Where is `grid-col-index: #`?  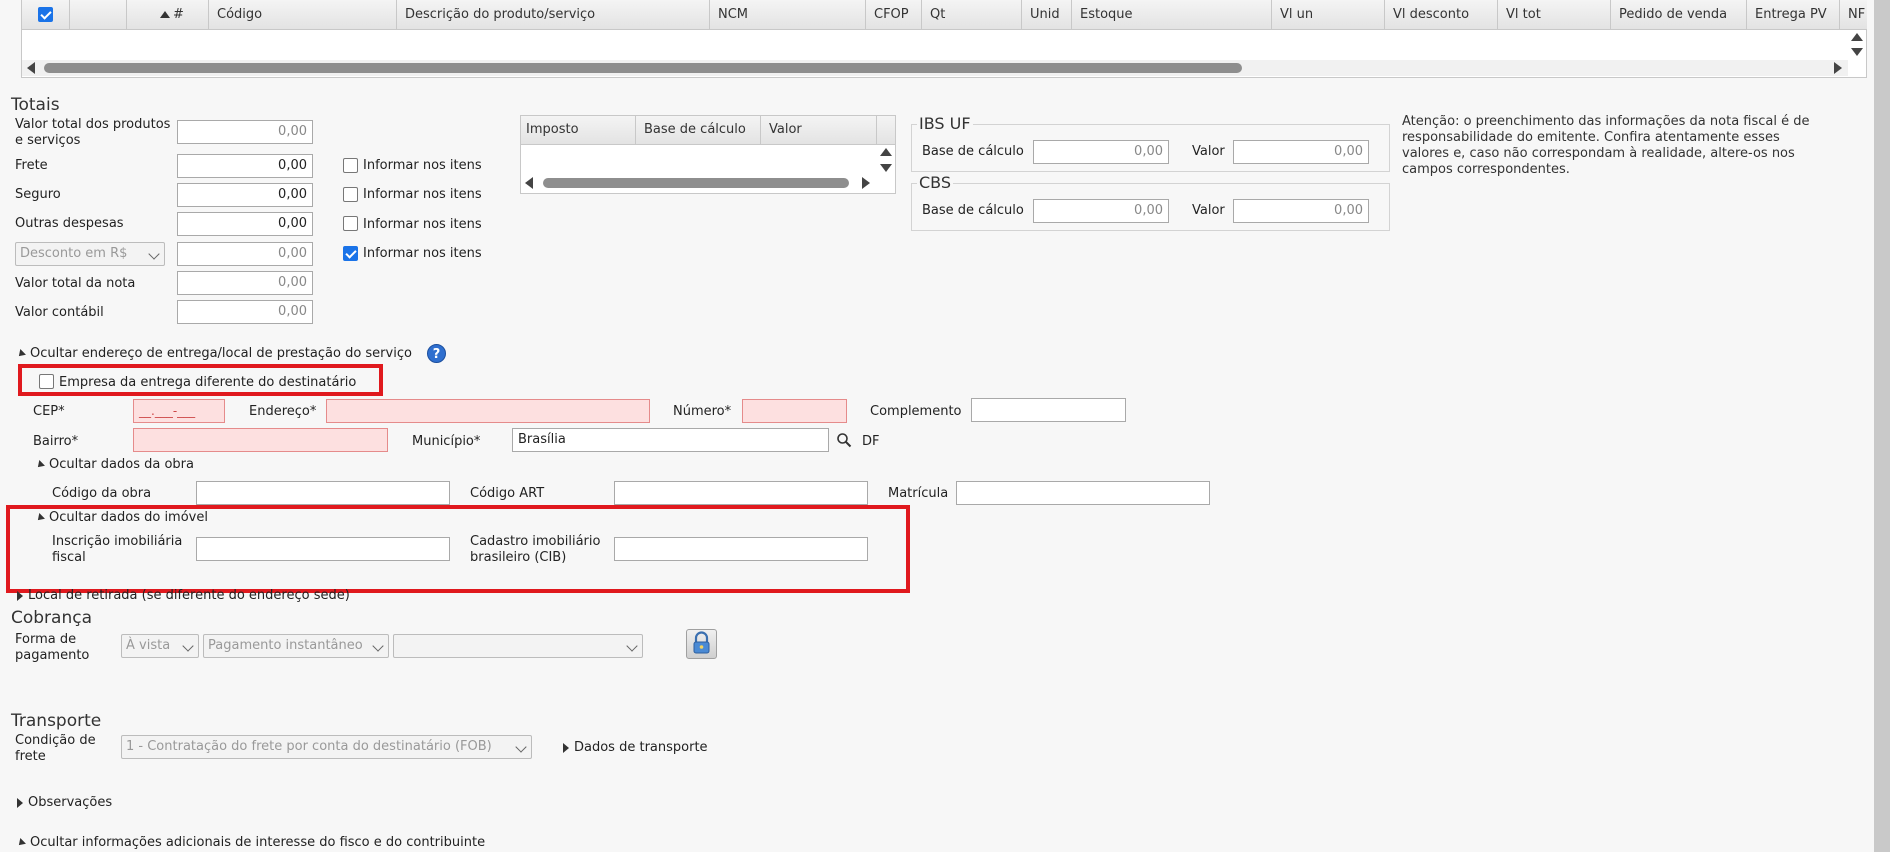 grid-col-index: # is located at coordinates (168, 15).